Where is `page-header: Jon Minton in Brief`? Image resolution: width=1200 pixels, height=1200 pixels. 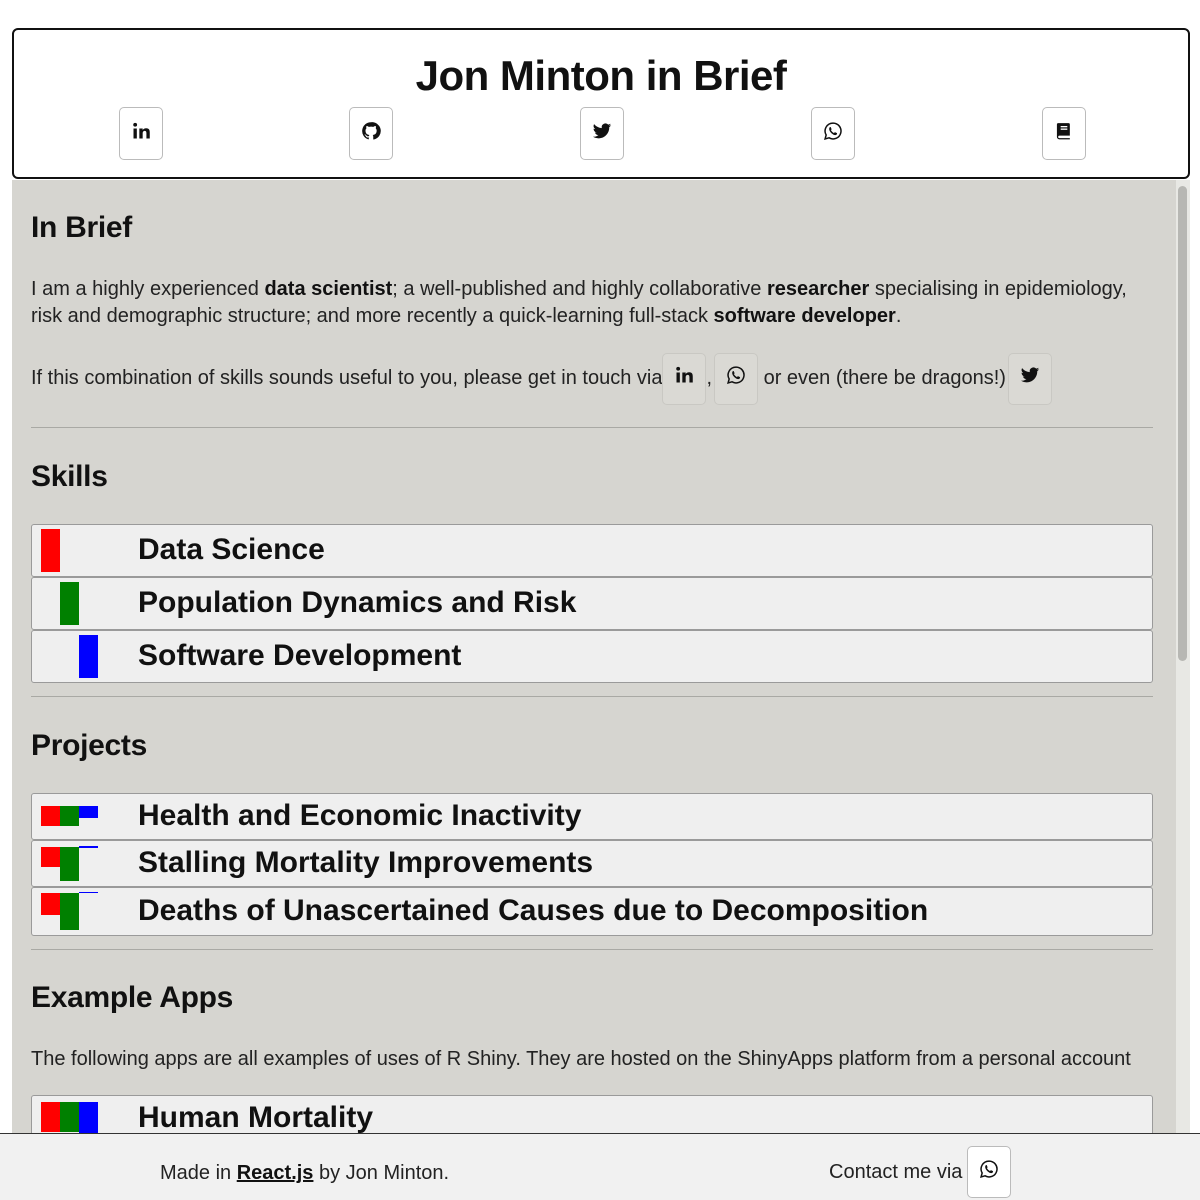
page-header: Jon Minton in Brief is located at coordinates (601, 103).